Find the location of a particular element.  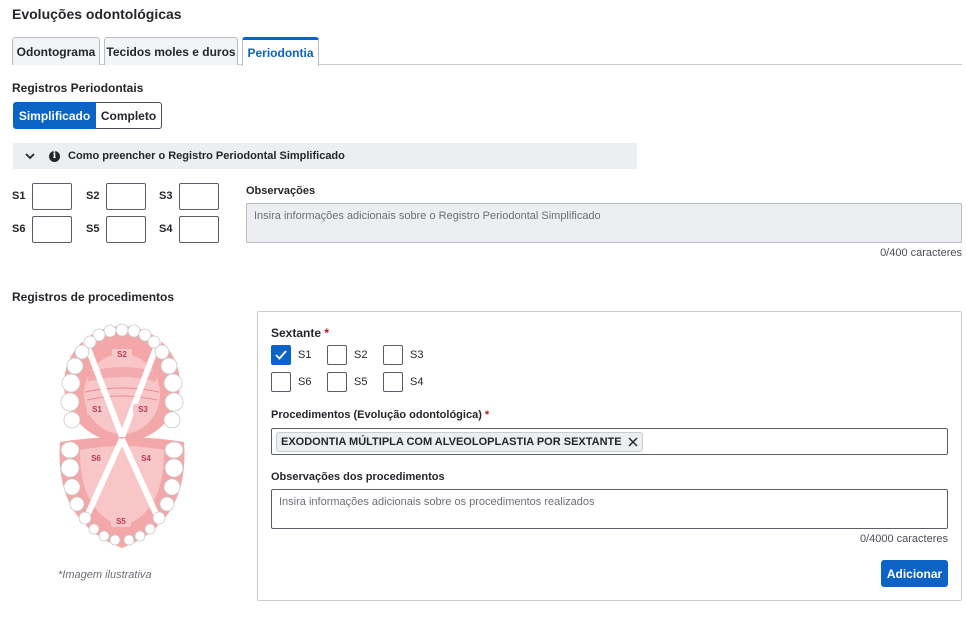

checkbox-label-s6: S6 is located at coordinates (305, 382).